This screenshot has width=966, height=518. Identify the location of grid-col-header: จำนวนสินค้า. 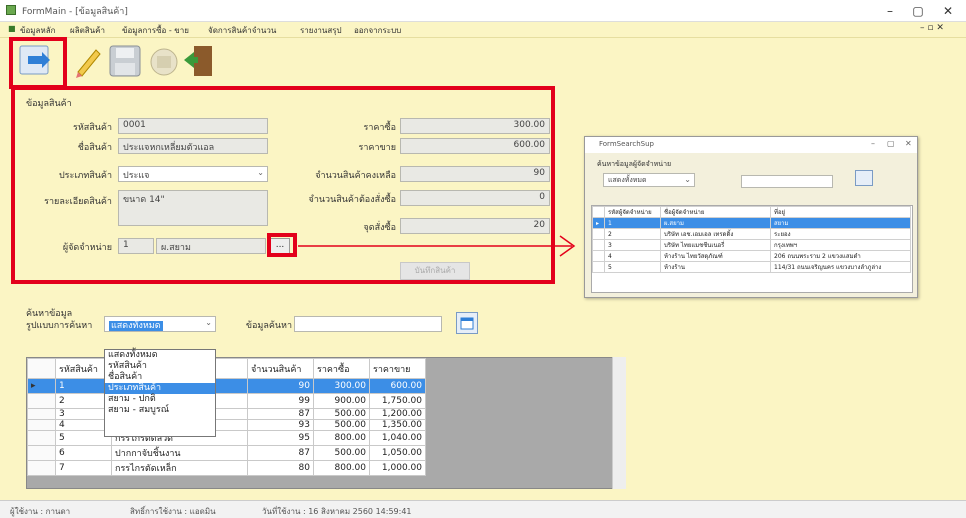
(280, 368).